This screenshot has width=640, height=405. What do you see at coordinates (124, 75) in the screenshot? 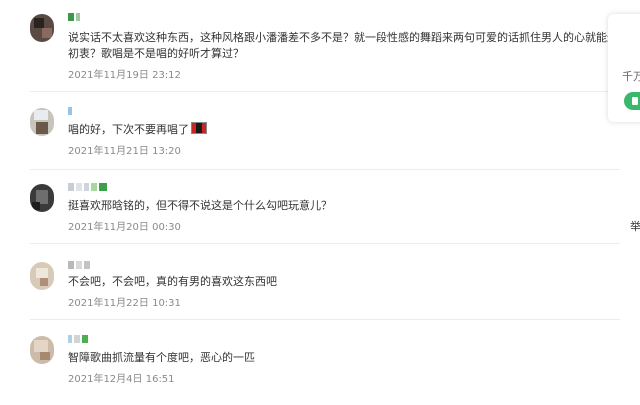
I see `comment-timestamp: 2021年11月19日 23:12` at bounding box center [124, 75].